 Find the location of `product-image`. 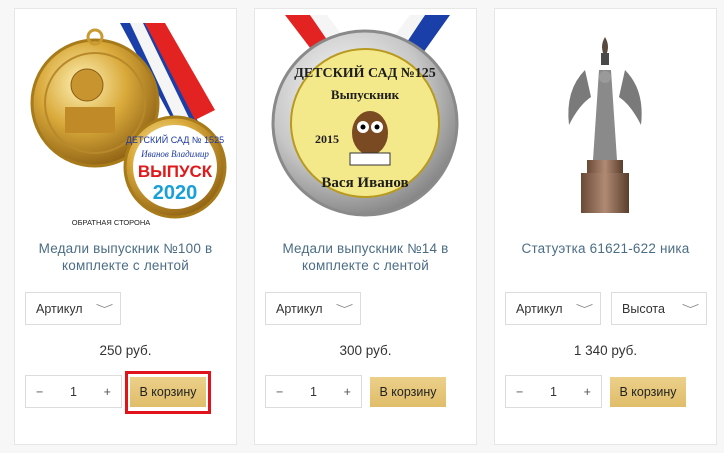

product-image is located at coordinates (606, 121).